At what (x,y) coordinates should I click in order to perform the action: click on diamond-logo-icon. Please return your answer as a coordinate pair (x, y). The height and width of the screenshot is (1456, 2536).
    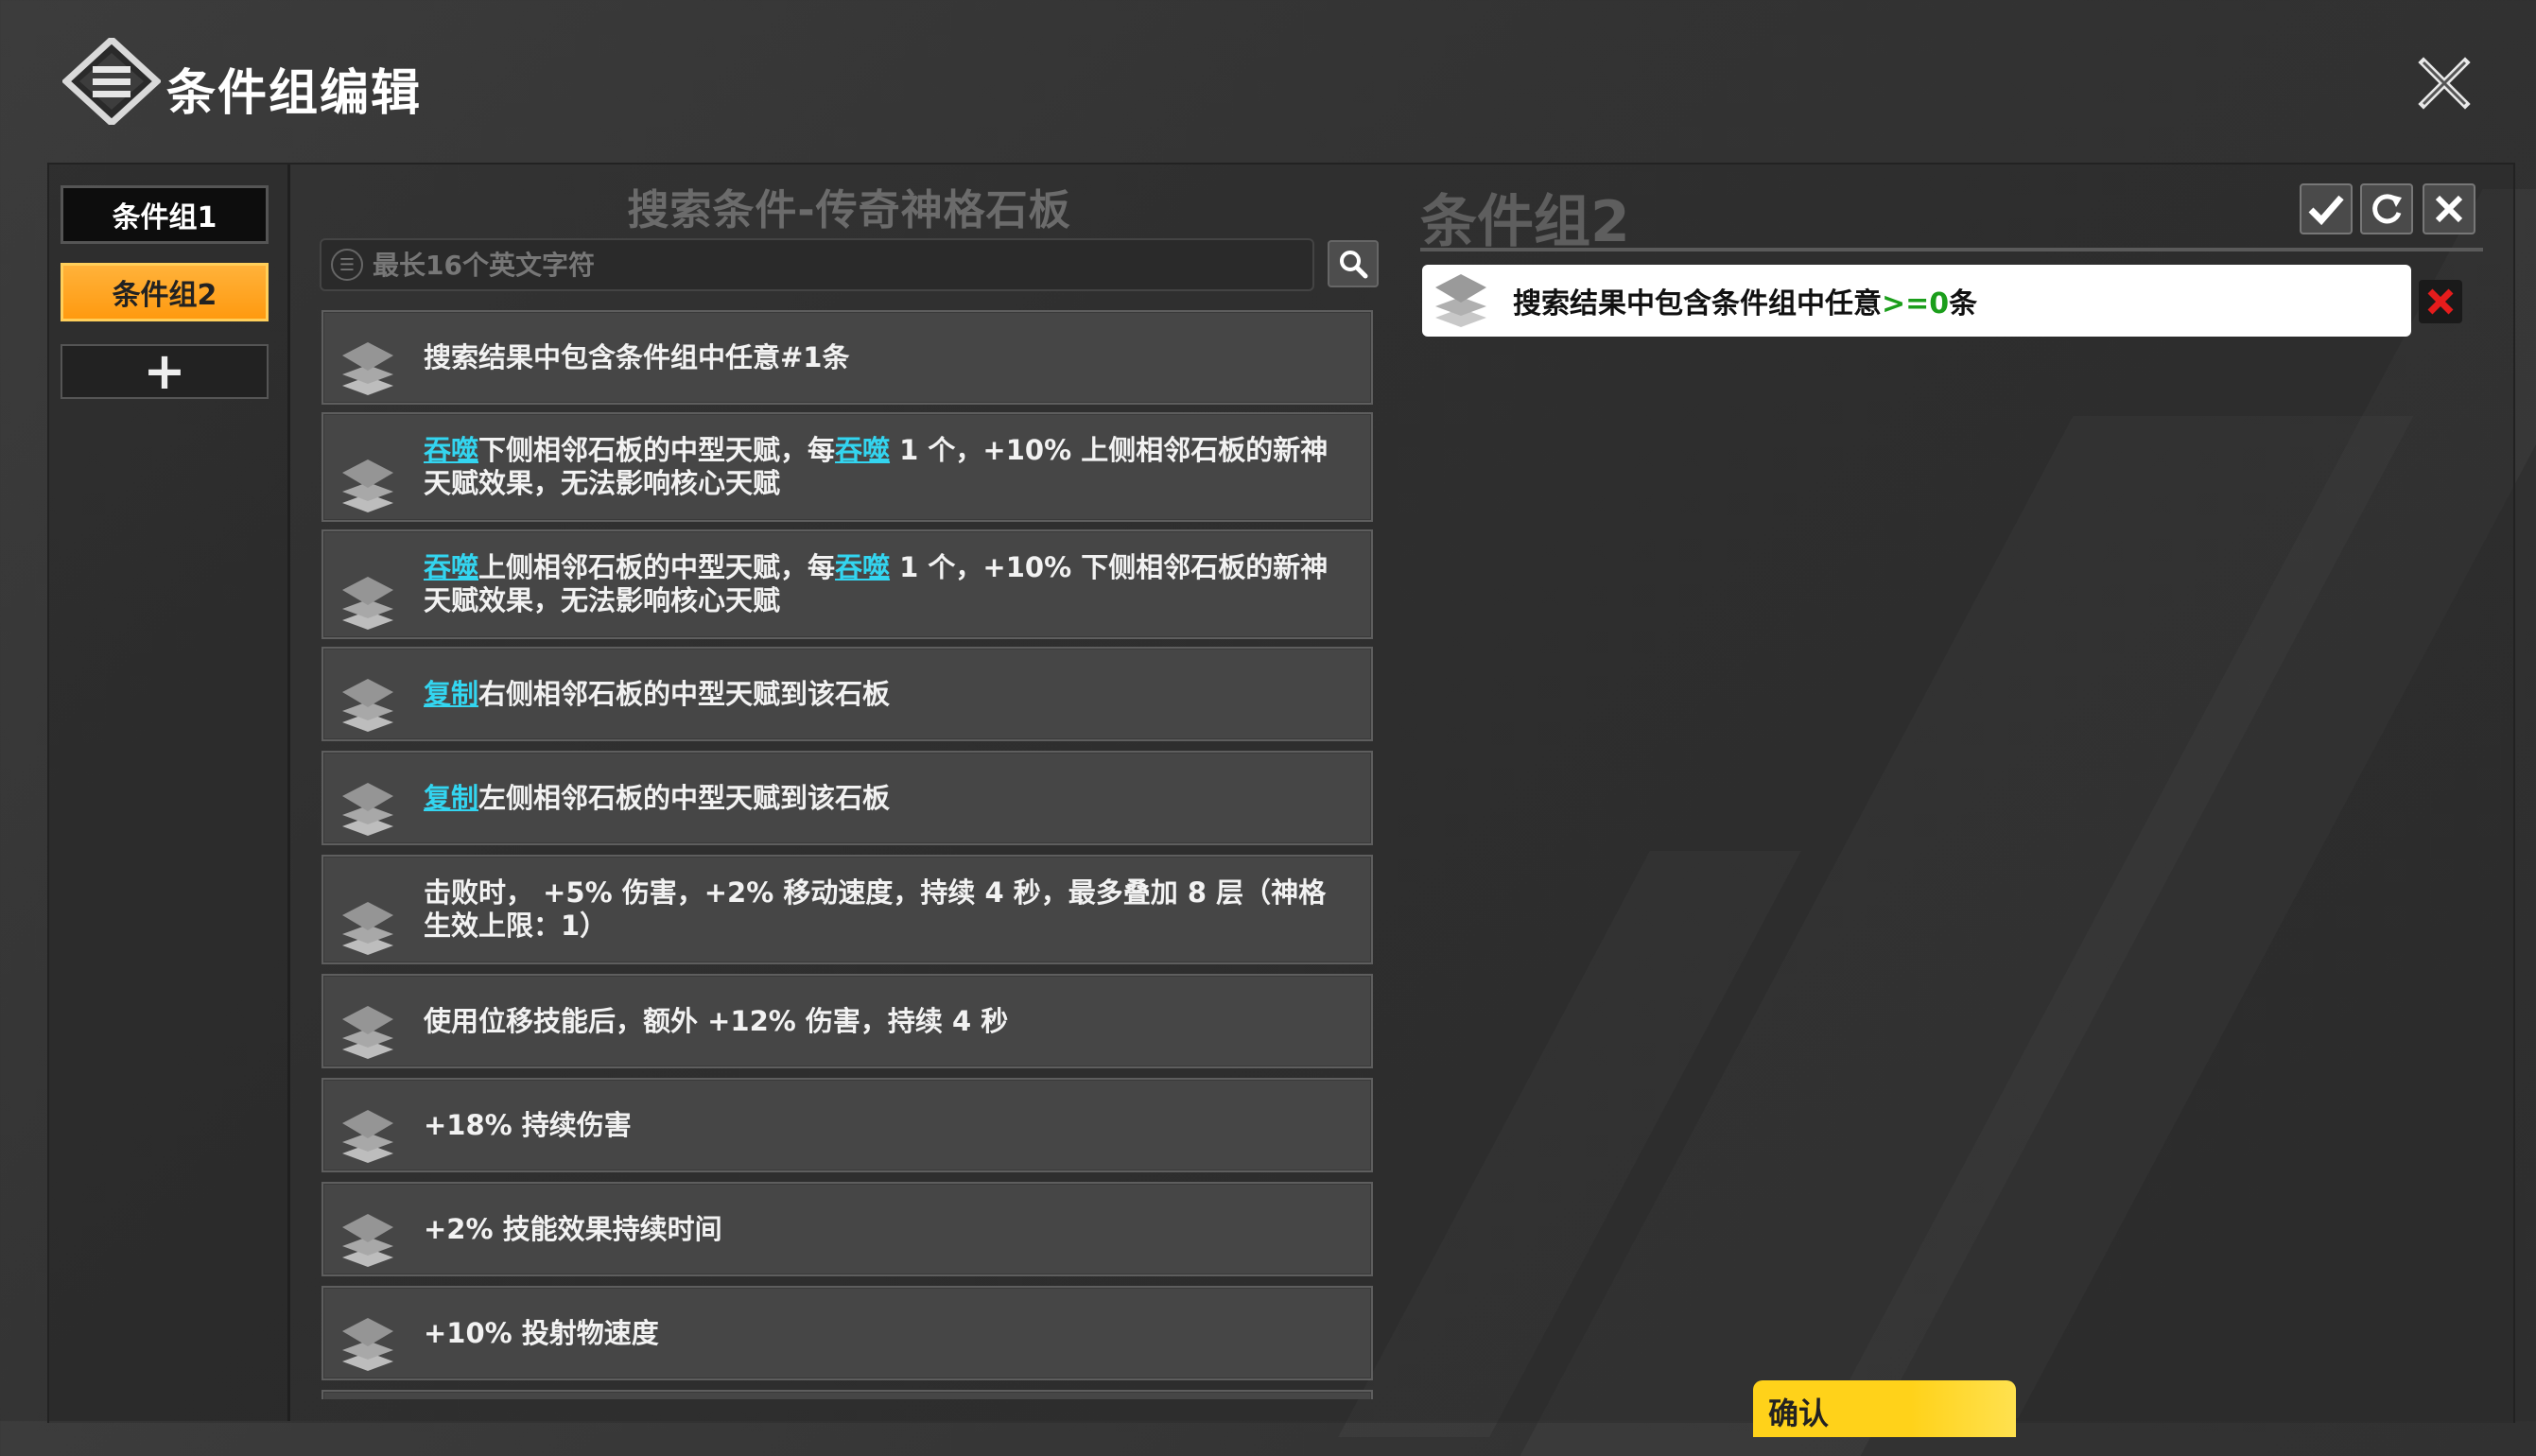
    Looking at the image, I should click on (112, 81).